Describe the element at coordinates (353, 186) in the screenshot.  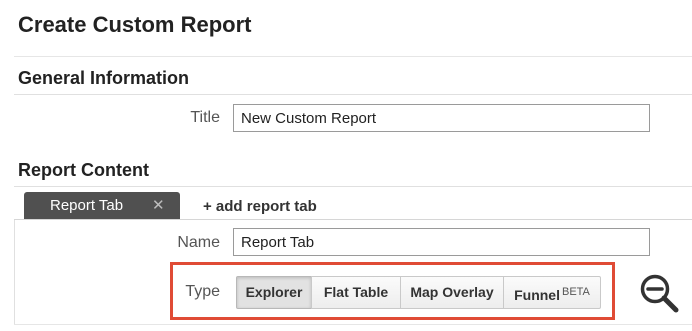
I see `report-content-divider` at that location.